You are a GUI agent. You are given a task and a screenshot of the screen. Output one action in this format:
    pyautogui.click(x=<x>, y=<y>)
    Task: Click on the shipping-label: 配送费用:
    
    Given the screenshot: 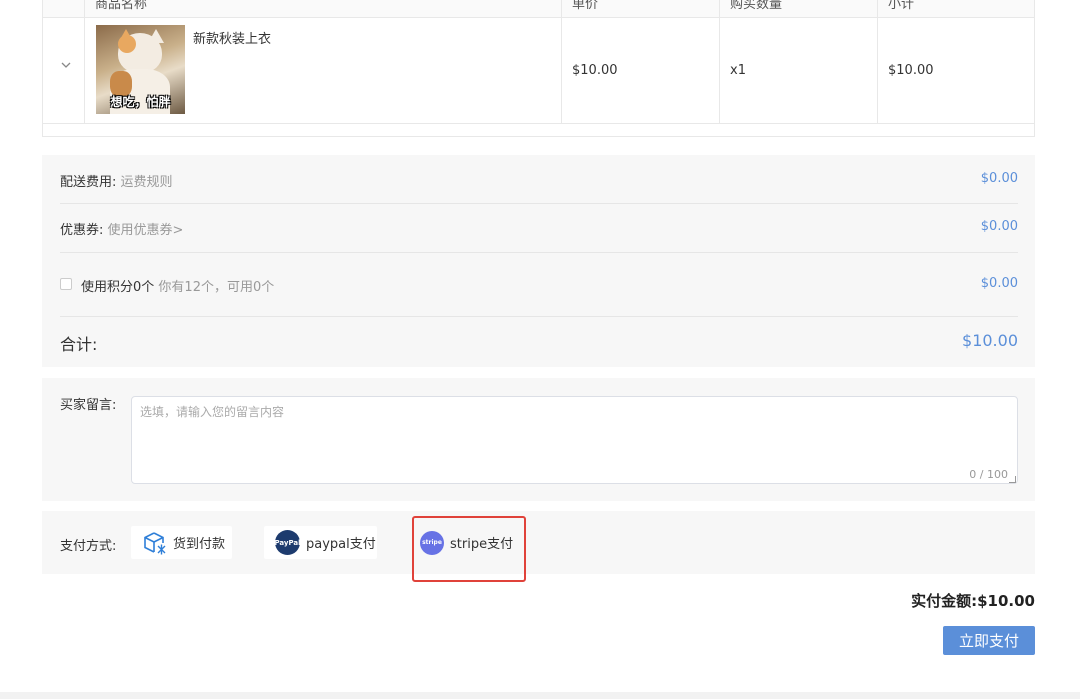 What is the action you would take?
    pyautogui.click(x=88, y=182)
    